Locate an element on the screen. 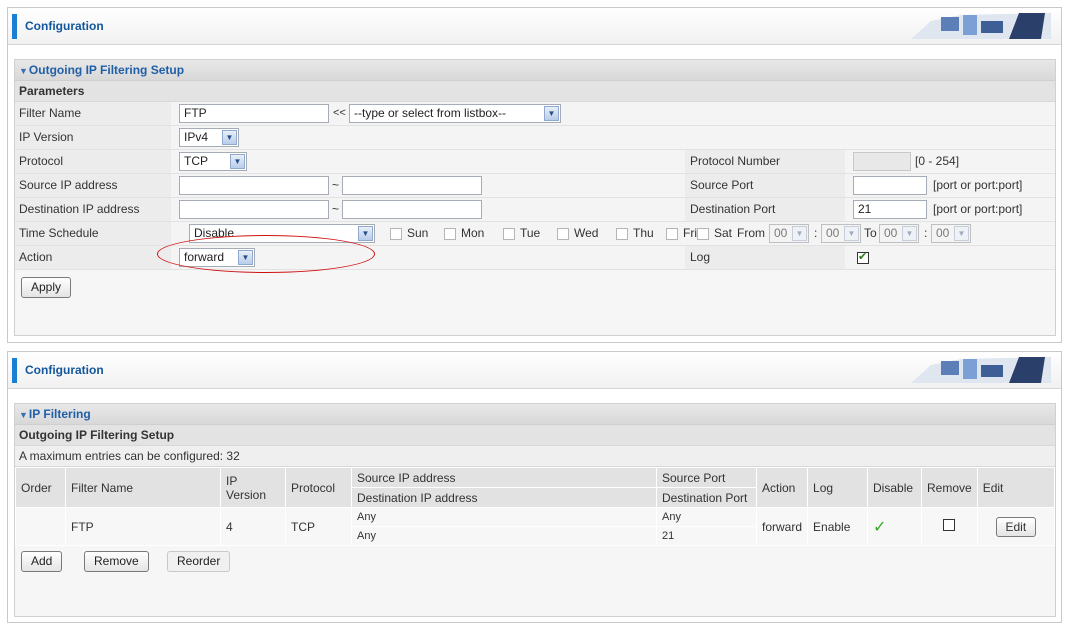 The width and height of the screenshot is (1068, 632). cell-filter-name: FTP is located at coordinates (143, 526).